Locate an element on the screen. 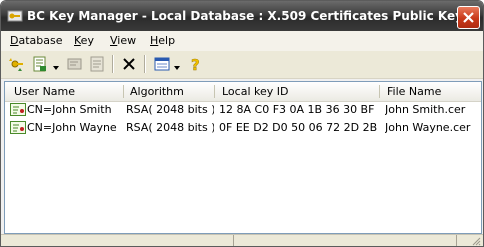 The height and width of the screenshot is (247, 484). view-mode-dropdown-arrow is located at coordinates (177, 65).